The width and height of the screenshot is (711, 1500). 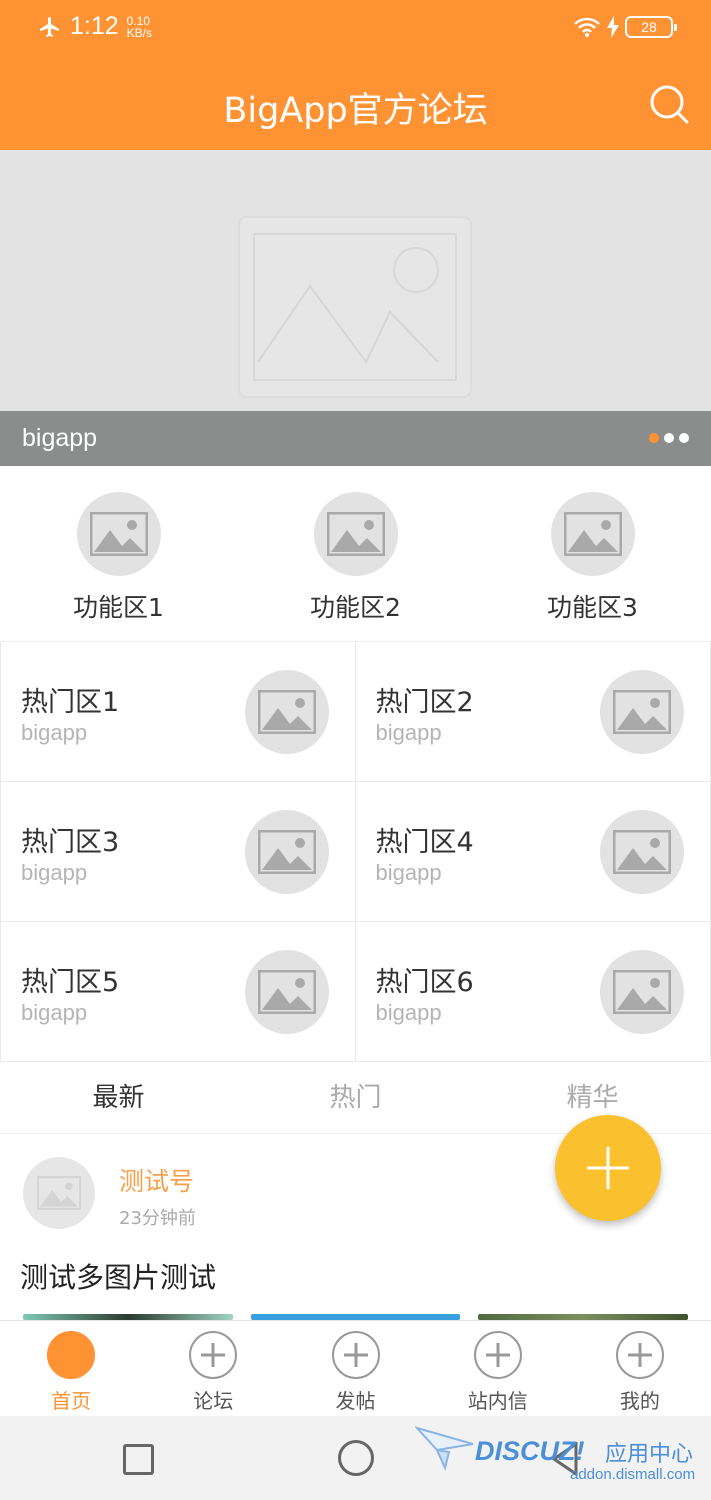 I want to click on function-area-label: 功能区2, so click(x=355, y=607).